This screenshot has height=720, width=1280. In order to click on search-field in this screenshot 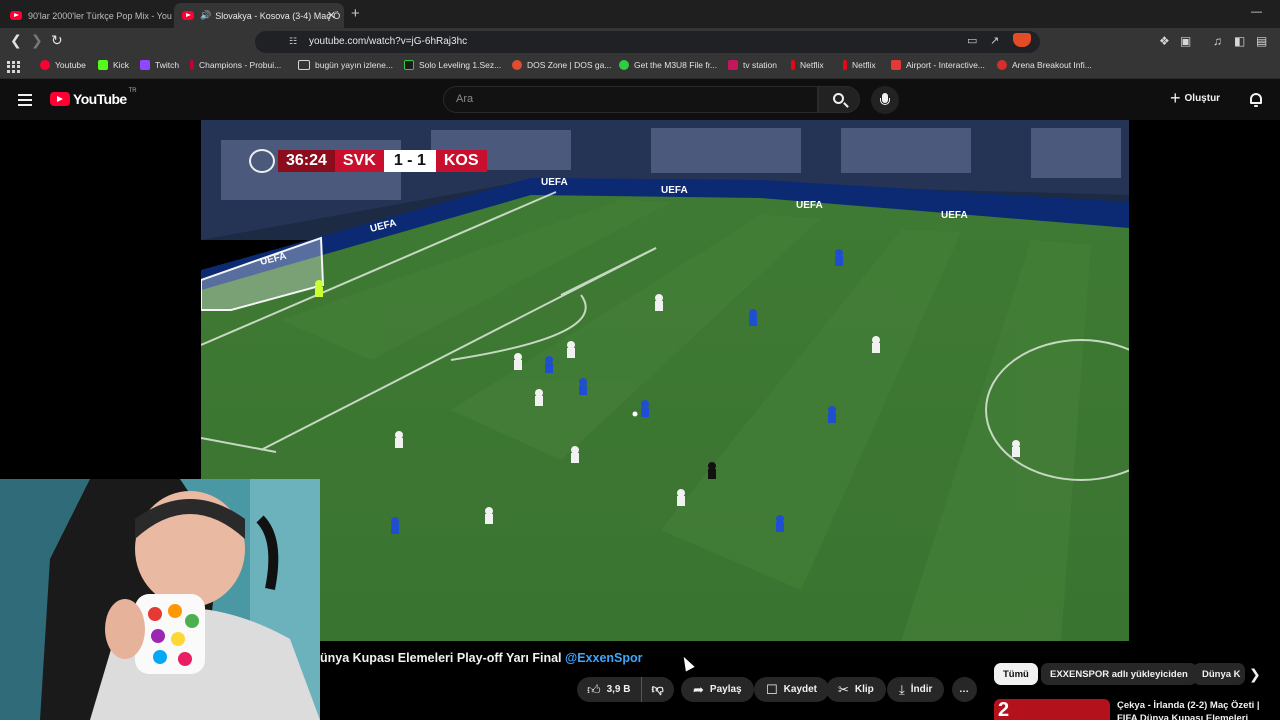, I will do `click(630, 99)`.